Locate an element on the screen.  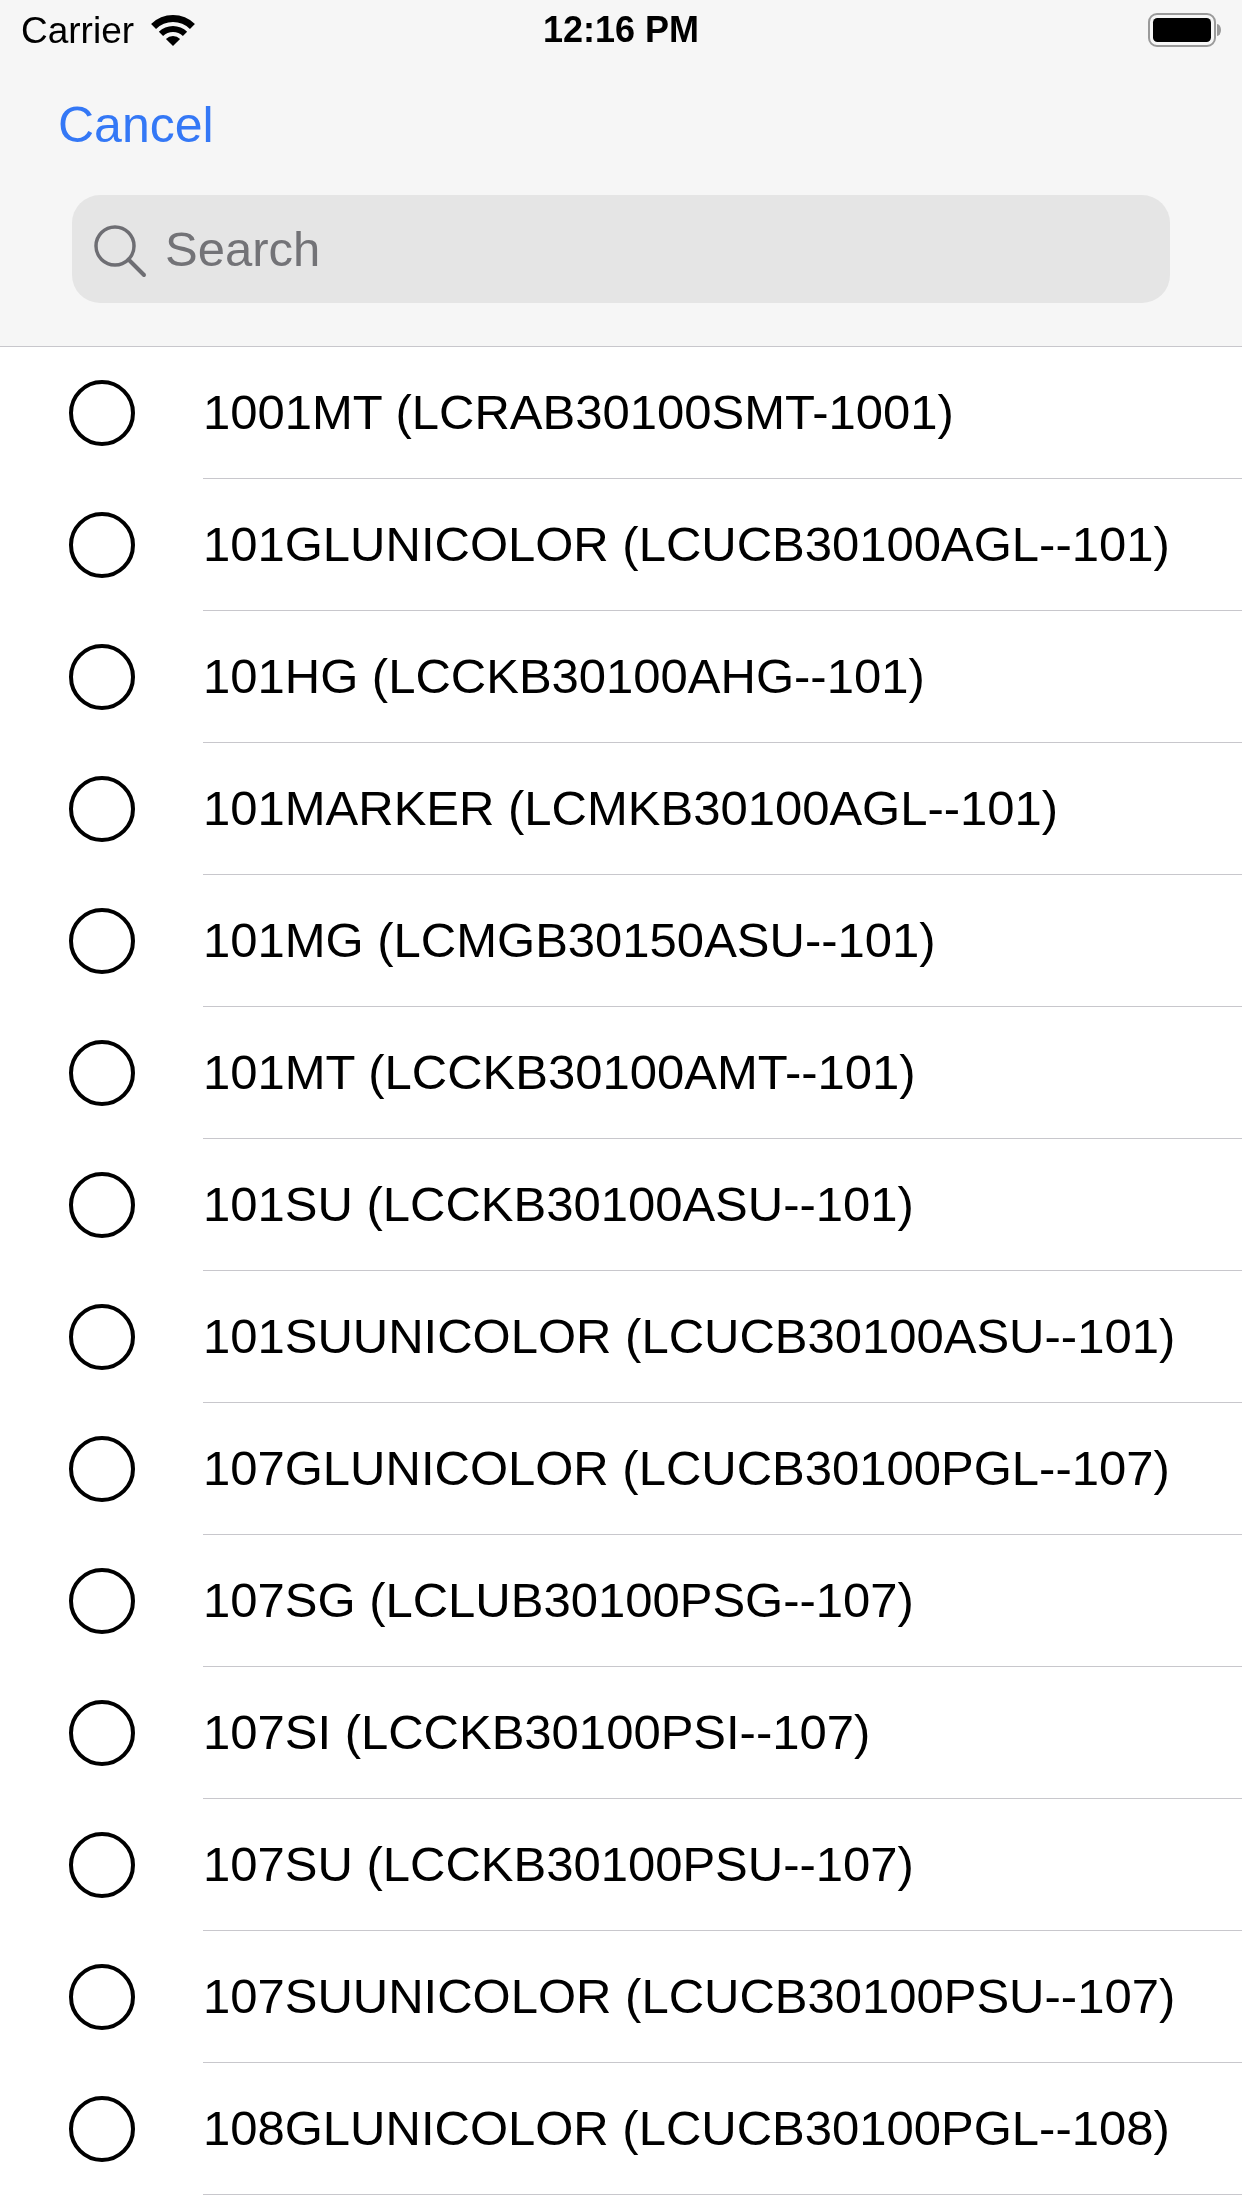
option-label: 107SI (LCCKB30100PSI--107) is located at coordinates (537, 1732).